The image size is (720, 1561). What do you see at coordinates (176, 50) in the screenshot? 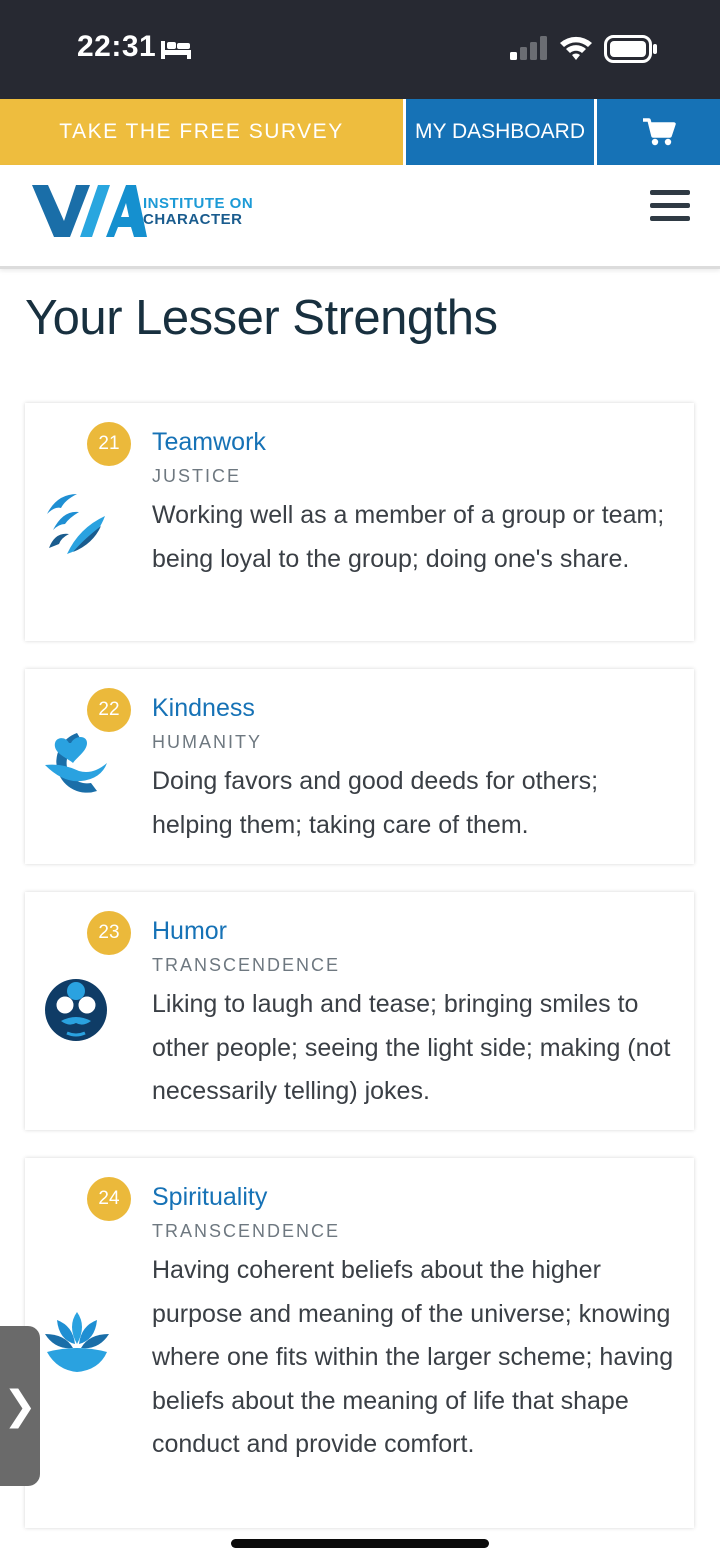
I see `sleep-focus-icon` at bounding box center [176, 50].